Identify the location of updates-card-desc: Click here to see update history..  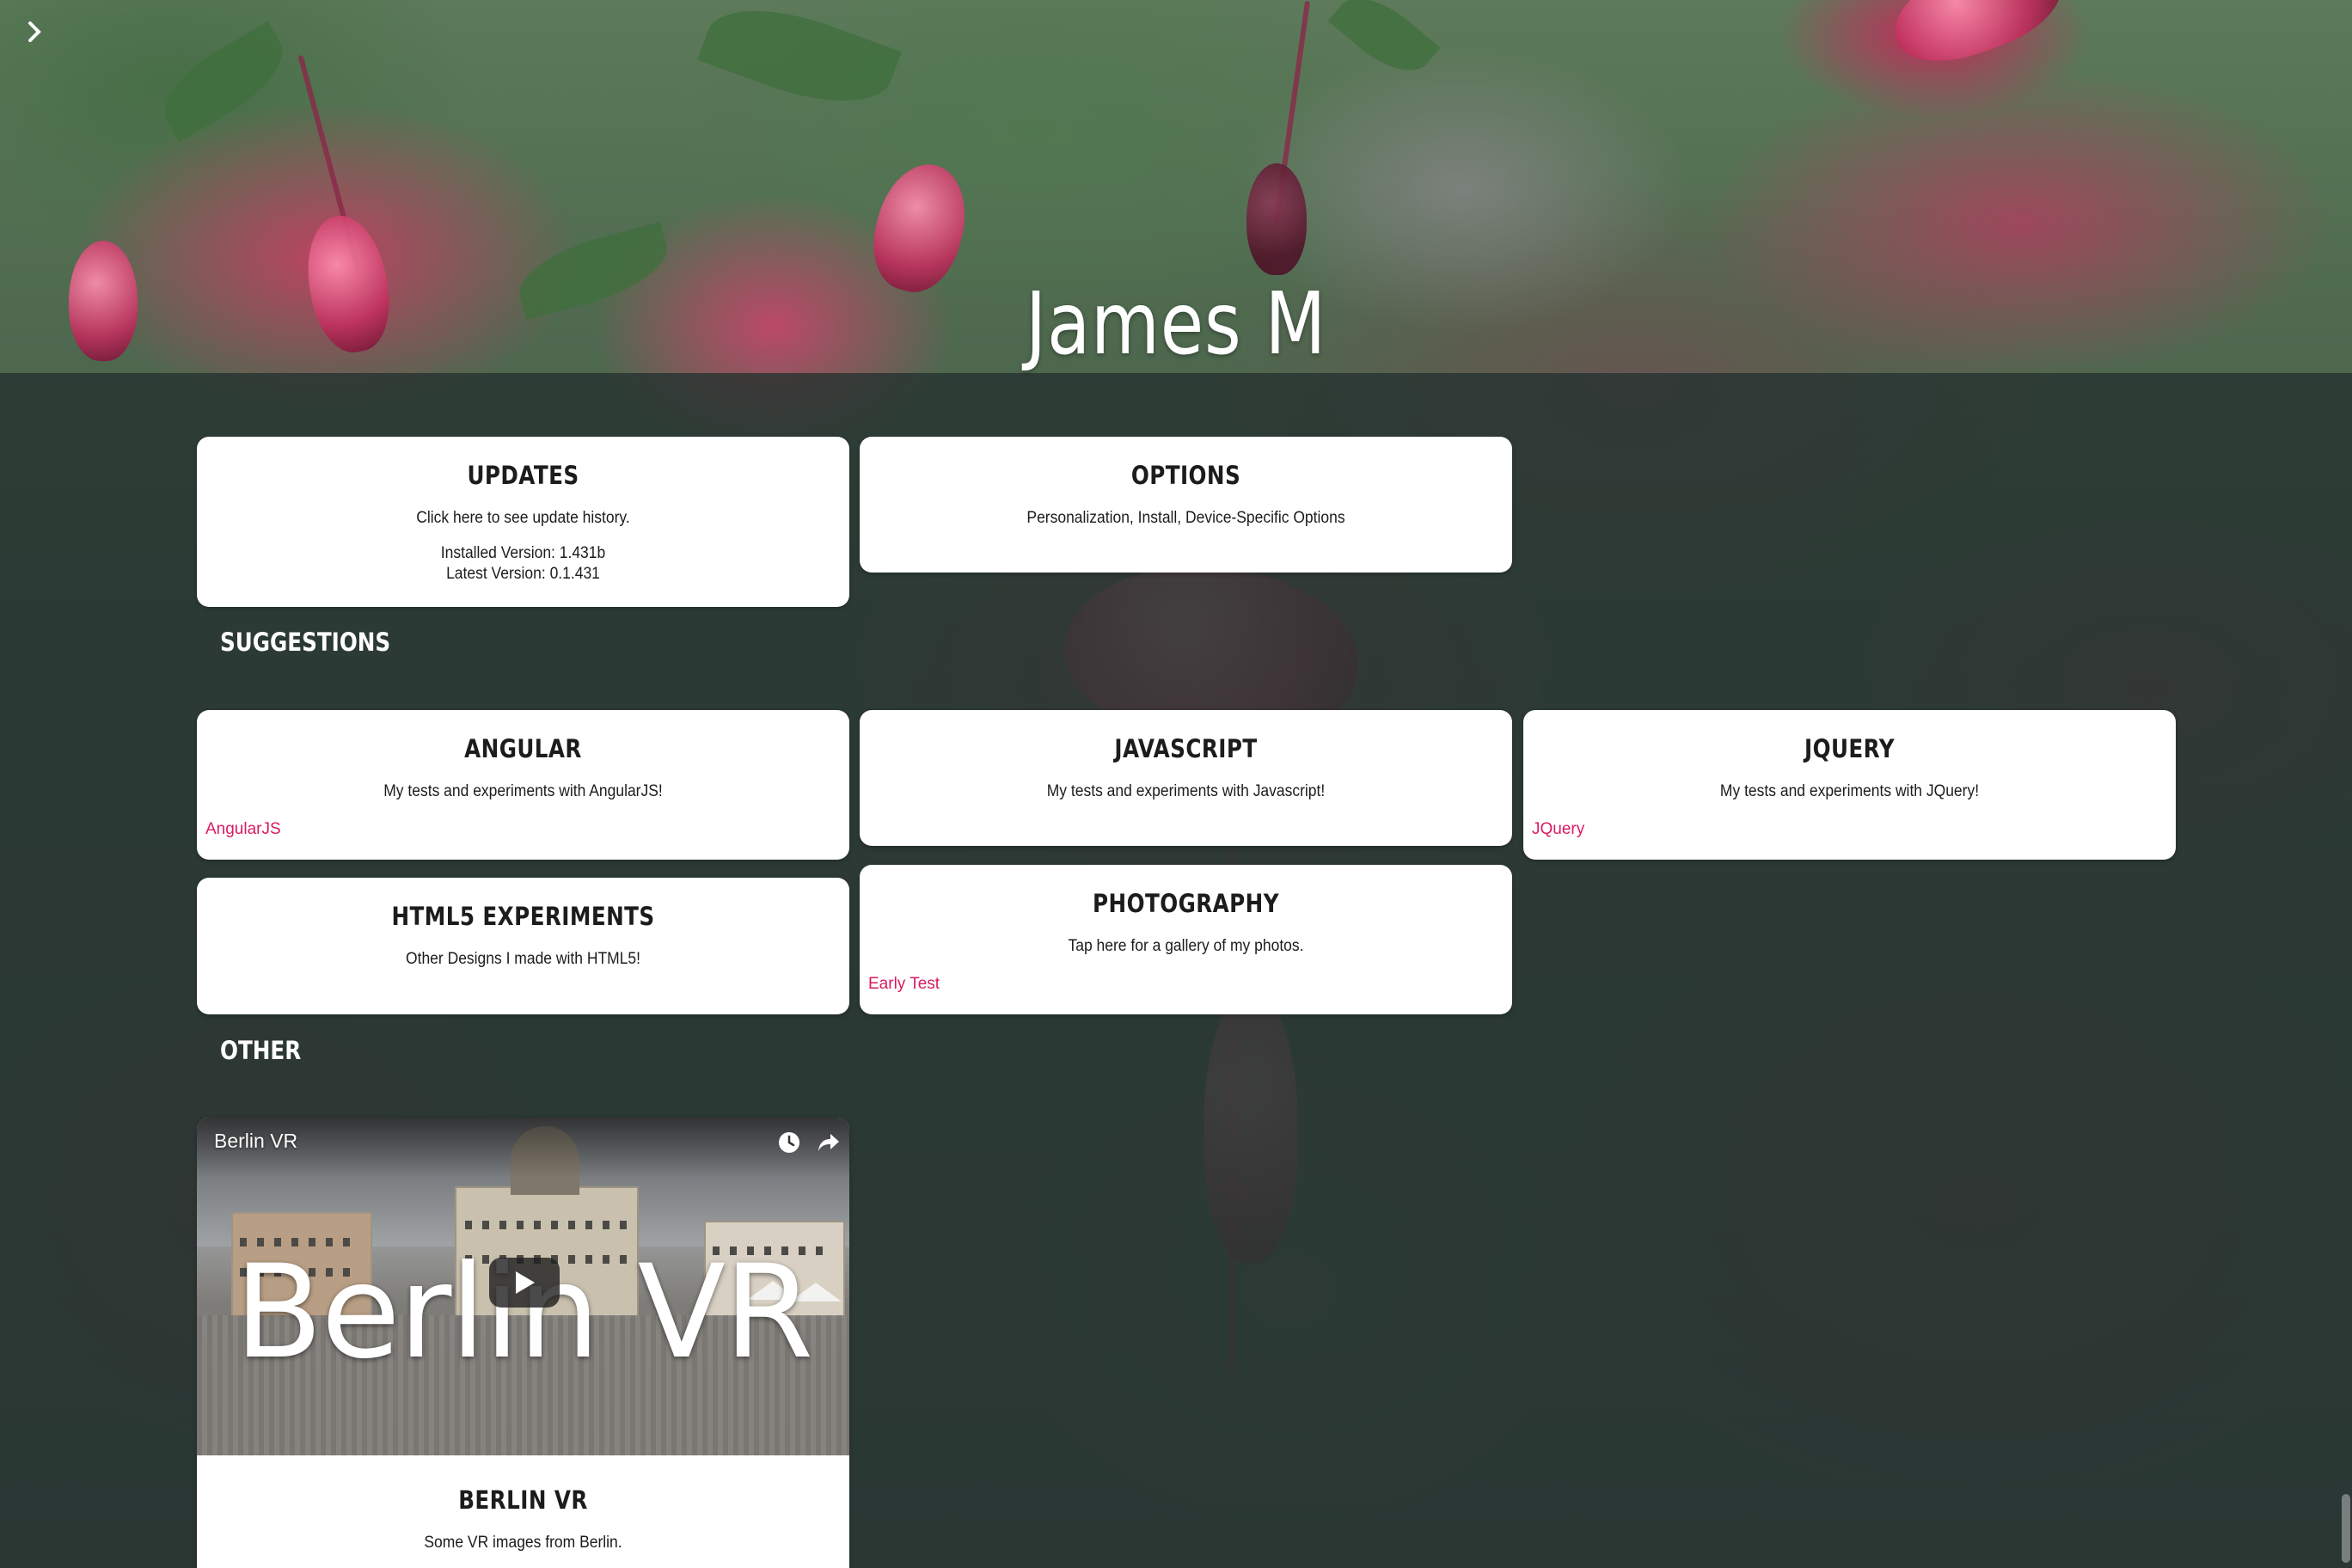
(523, 518).